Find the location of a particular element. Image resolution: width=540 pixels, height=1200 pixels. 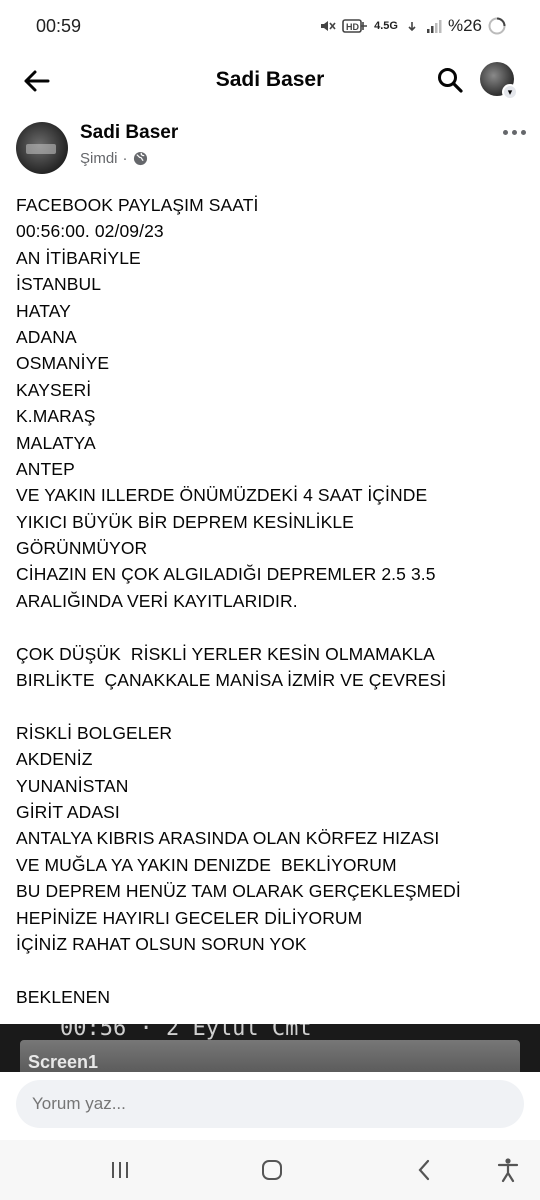

comment-bar is located at coordinates (270, 1105).